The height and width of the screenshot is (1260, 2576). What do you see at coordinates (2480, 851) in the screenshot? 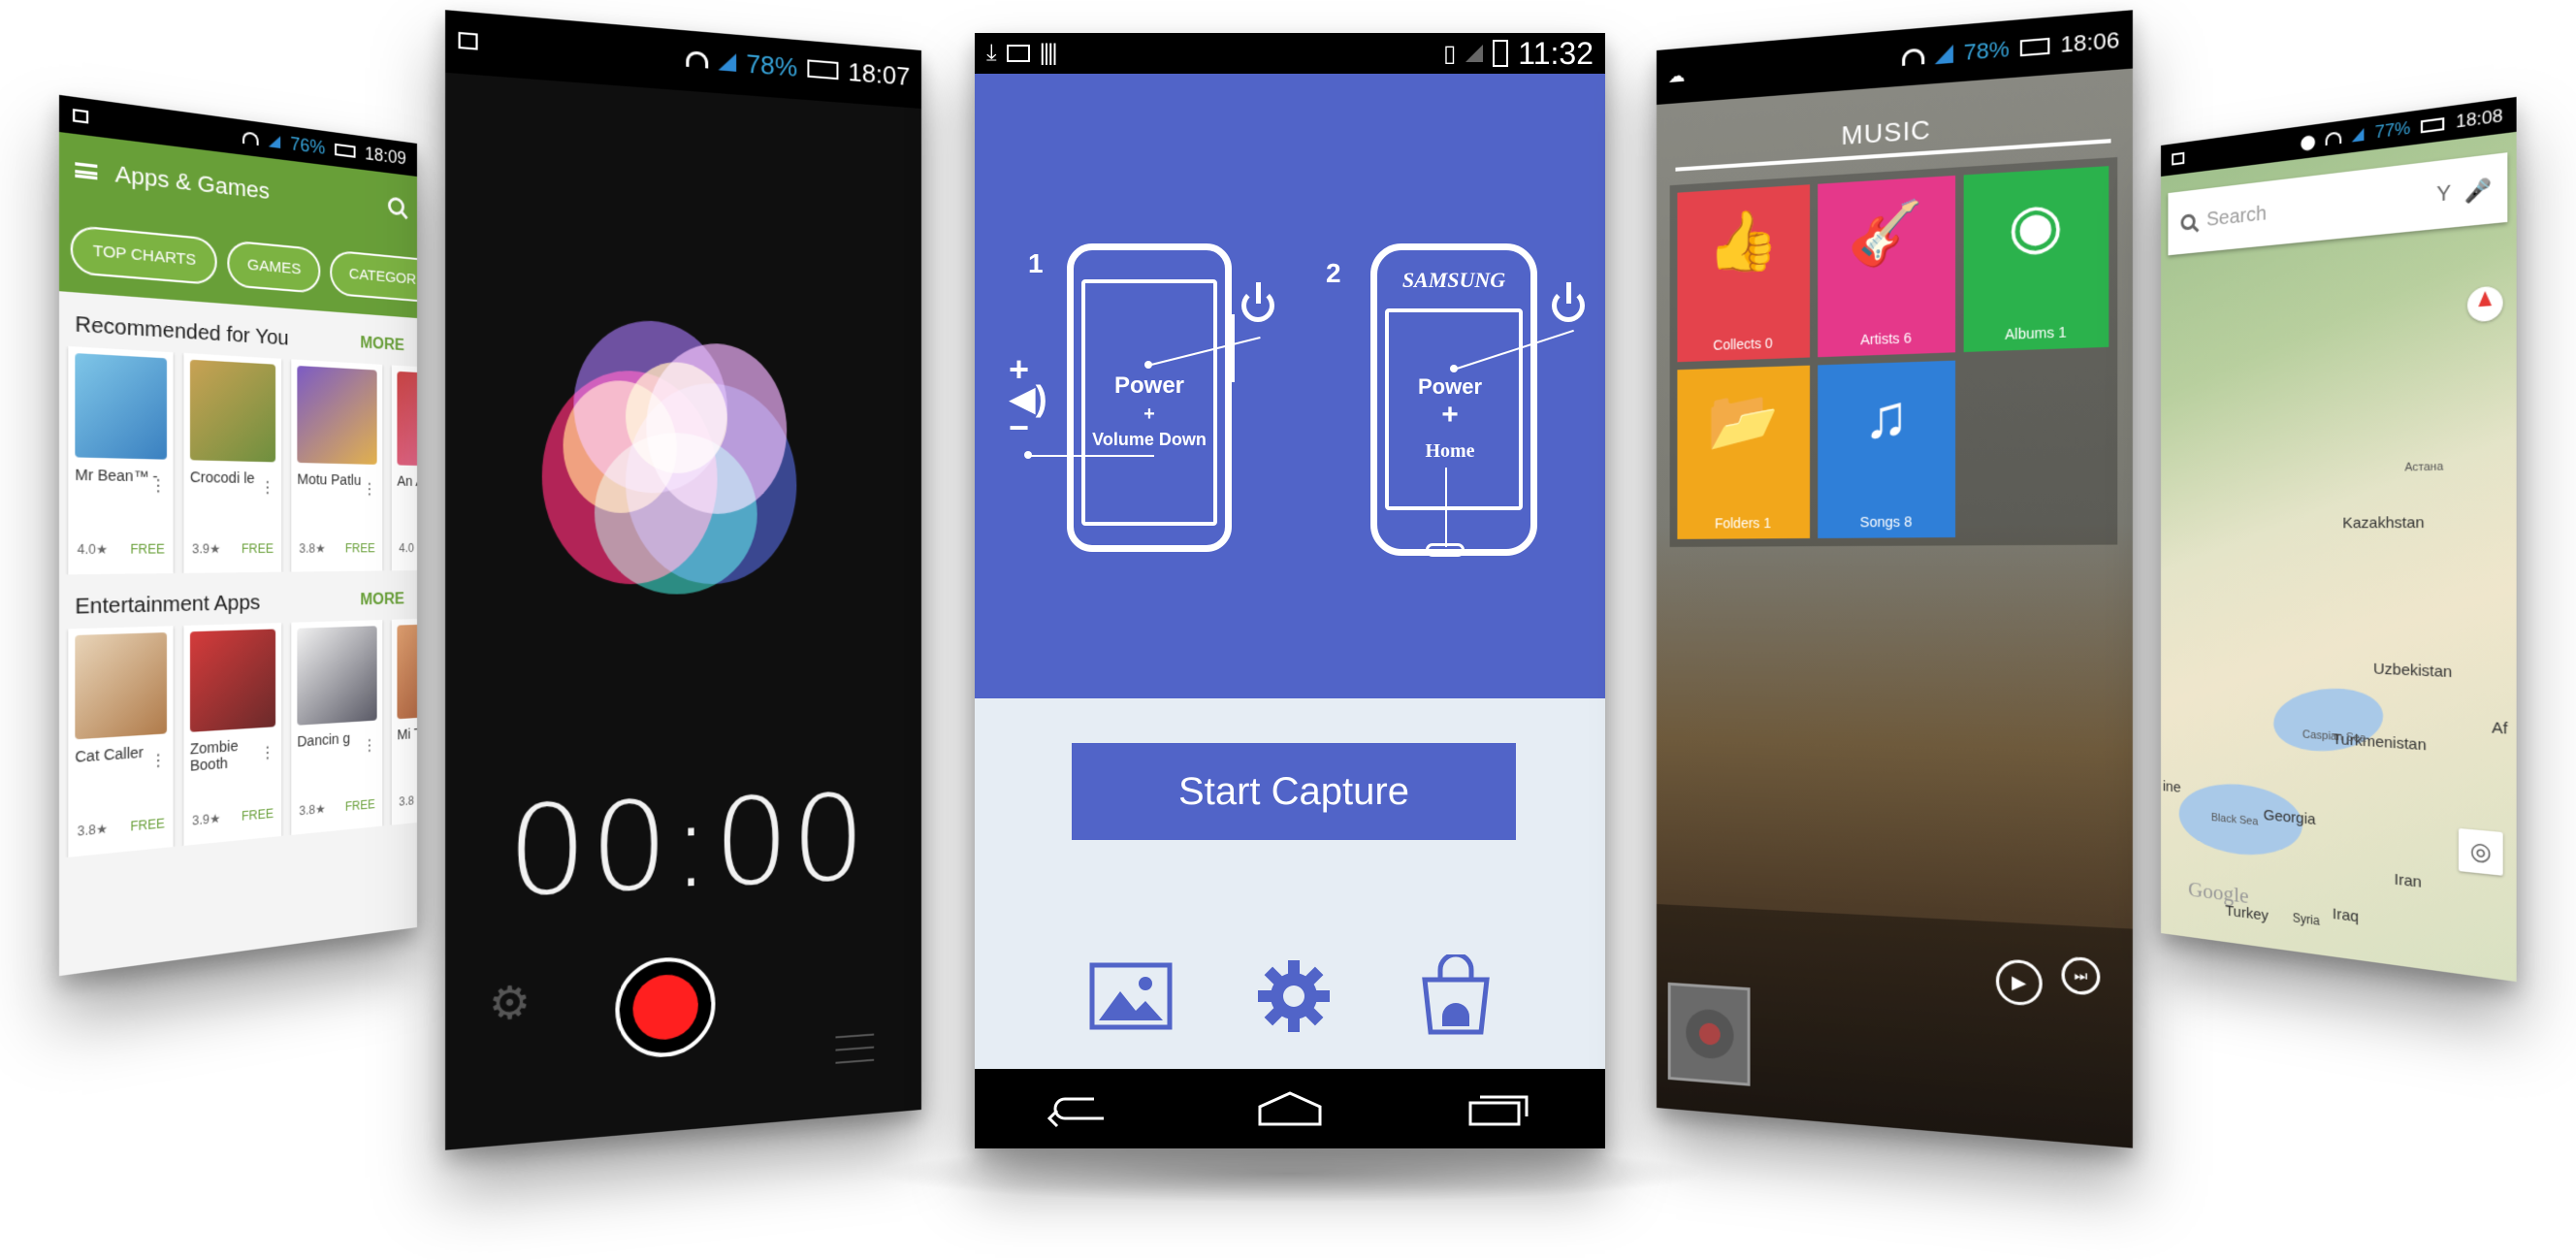
I see `my-location-icon: ◎` at bounding box center [2480, 851].